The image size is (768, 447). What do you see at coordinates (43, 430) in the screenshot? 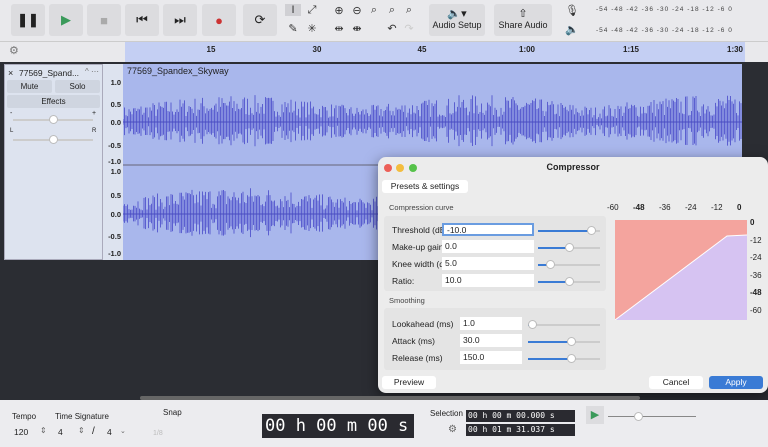
I see `tempo-stepper-icon: ⇕` at bounding box center [43, 430].